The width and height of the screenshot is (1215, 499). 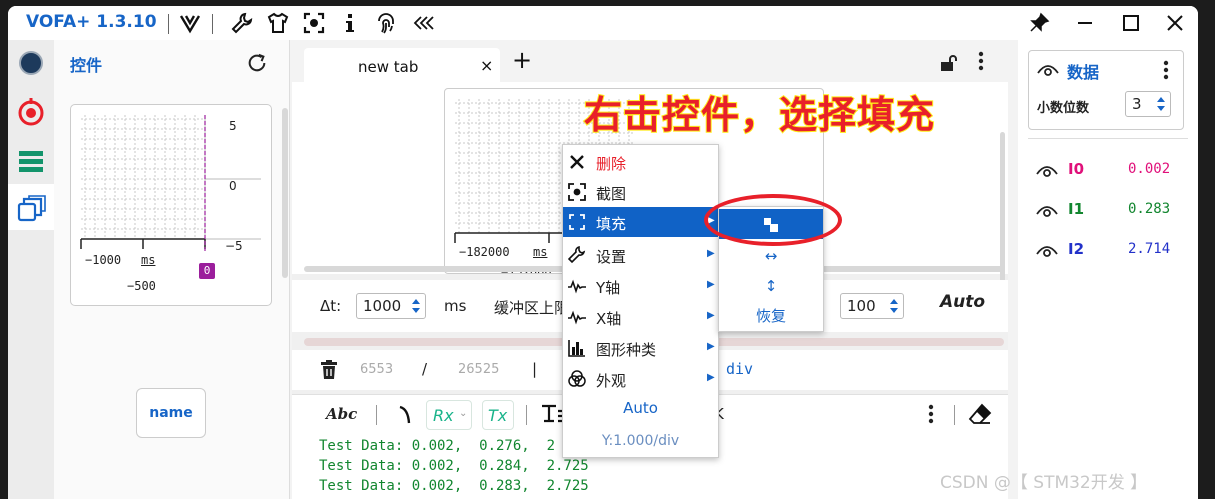 What do you see at coordinates (949, 63) in the screenshot?
I see `unlock-icon` at bounding box center [949, 63].